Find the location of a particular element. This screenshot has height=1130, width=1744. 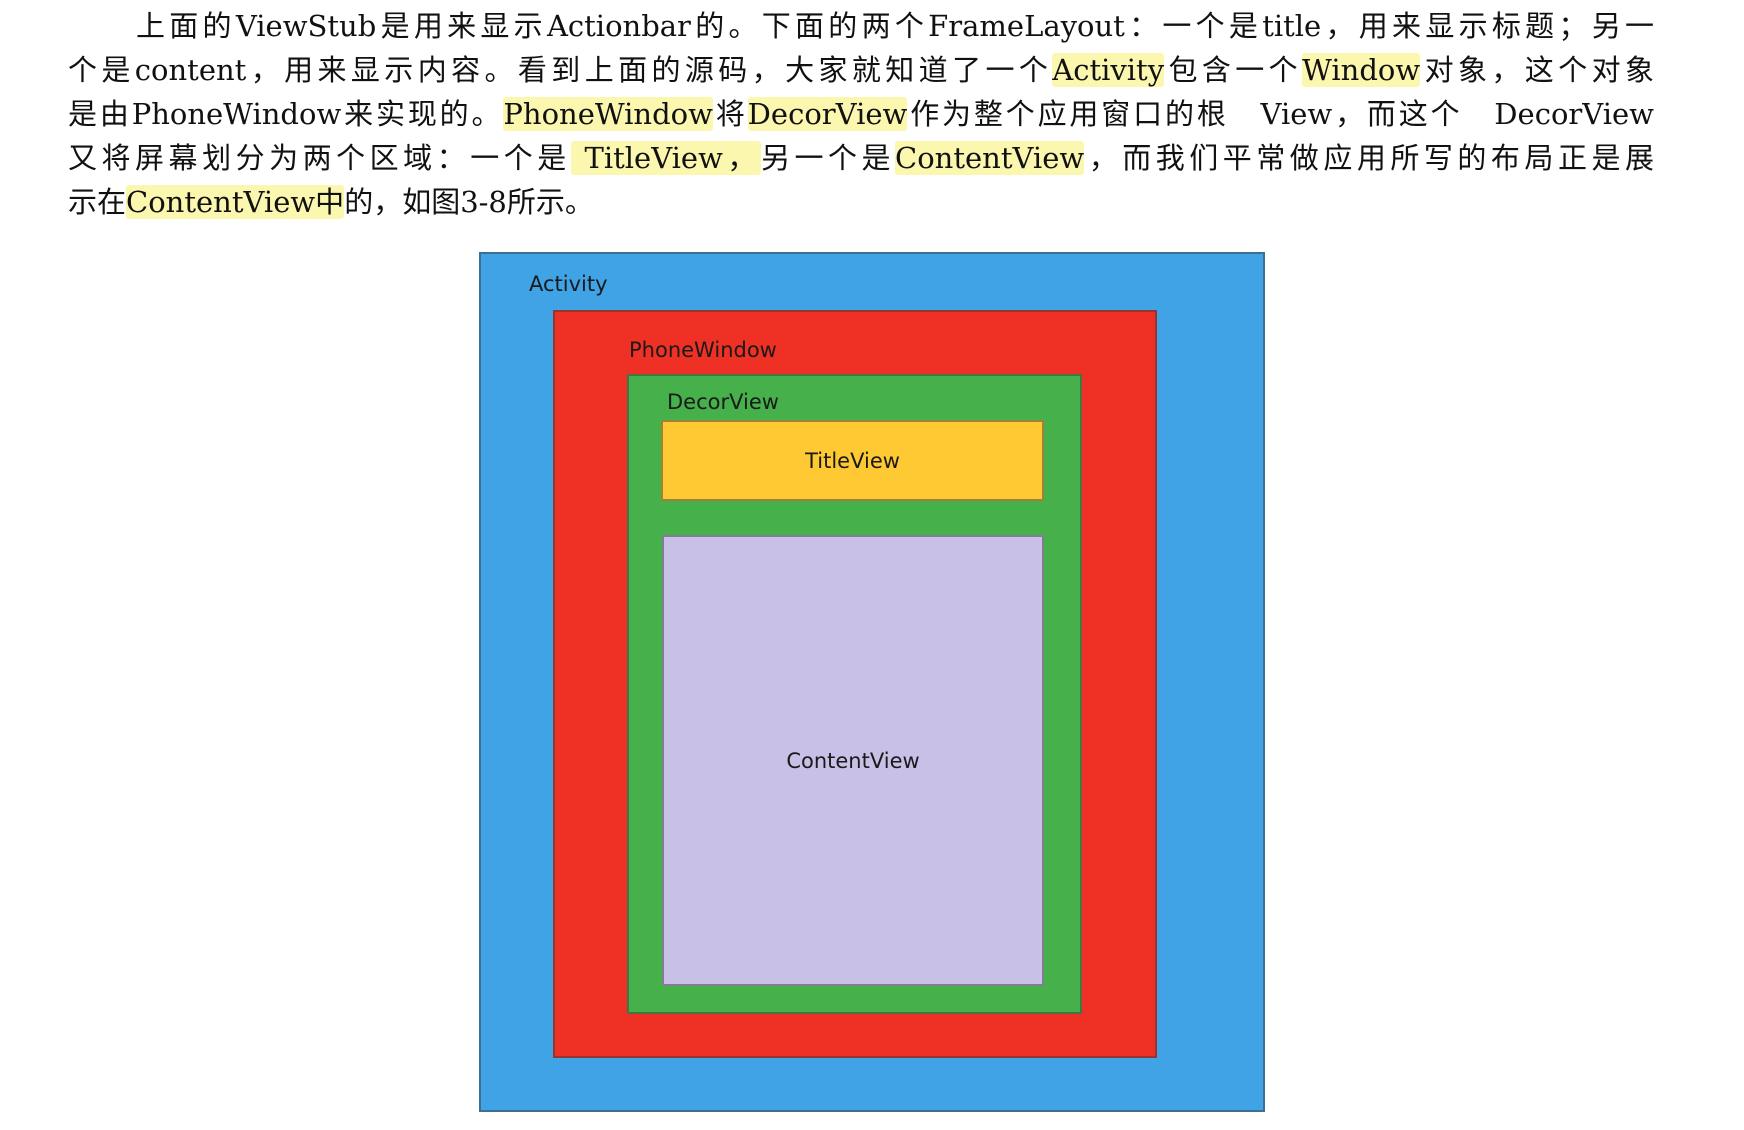

decorview-label: DecorView is located at coordinates (723, 402).